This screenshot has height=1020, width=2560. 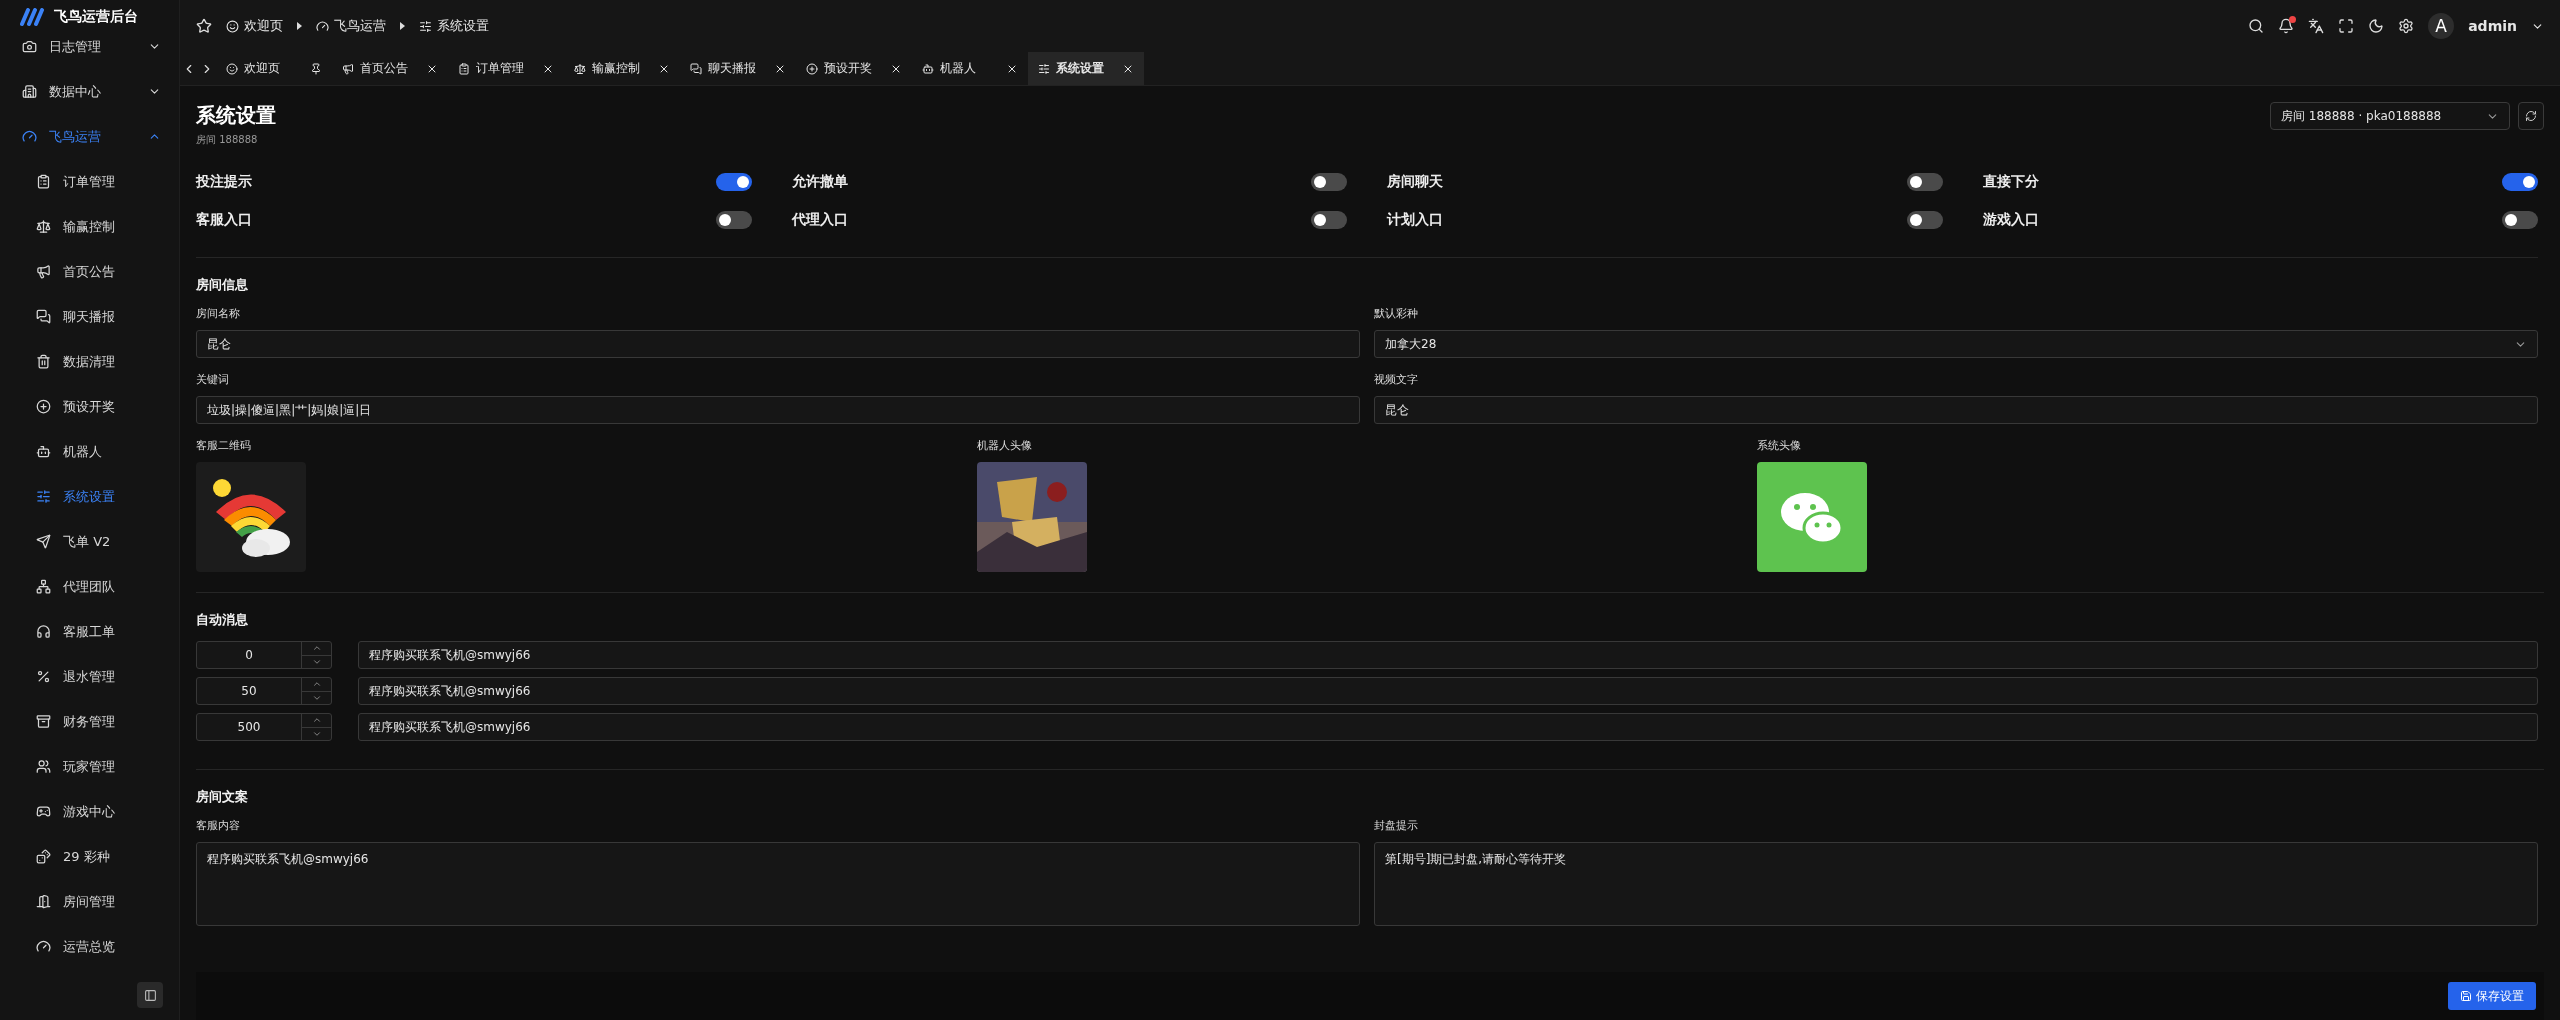 I want to click on favorite-icon, so click(x=204, y=26).